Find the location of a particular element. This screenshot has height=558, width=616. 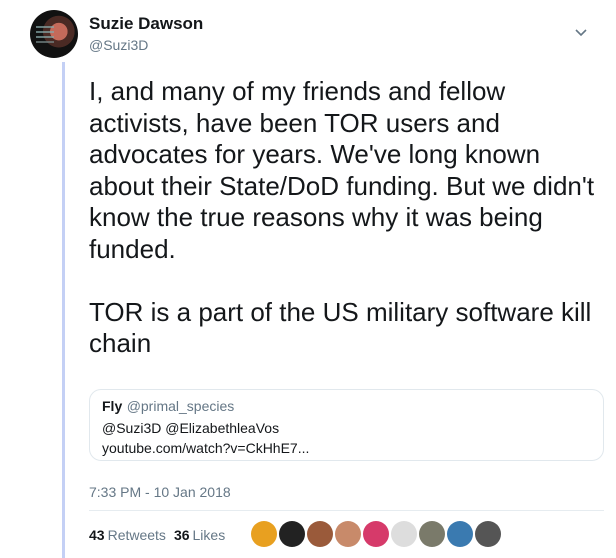

retweets-stat: 43 Retweets is located at coordinates (127, 535).